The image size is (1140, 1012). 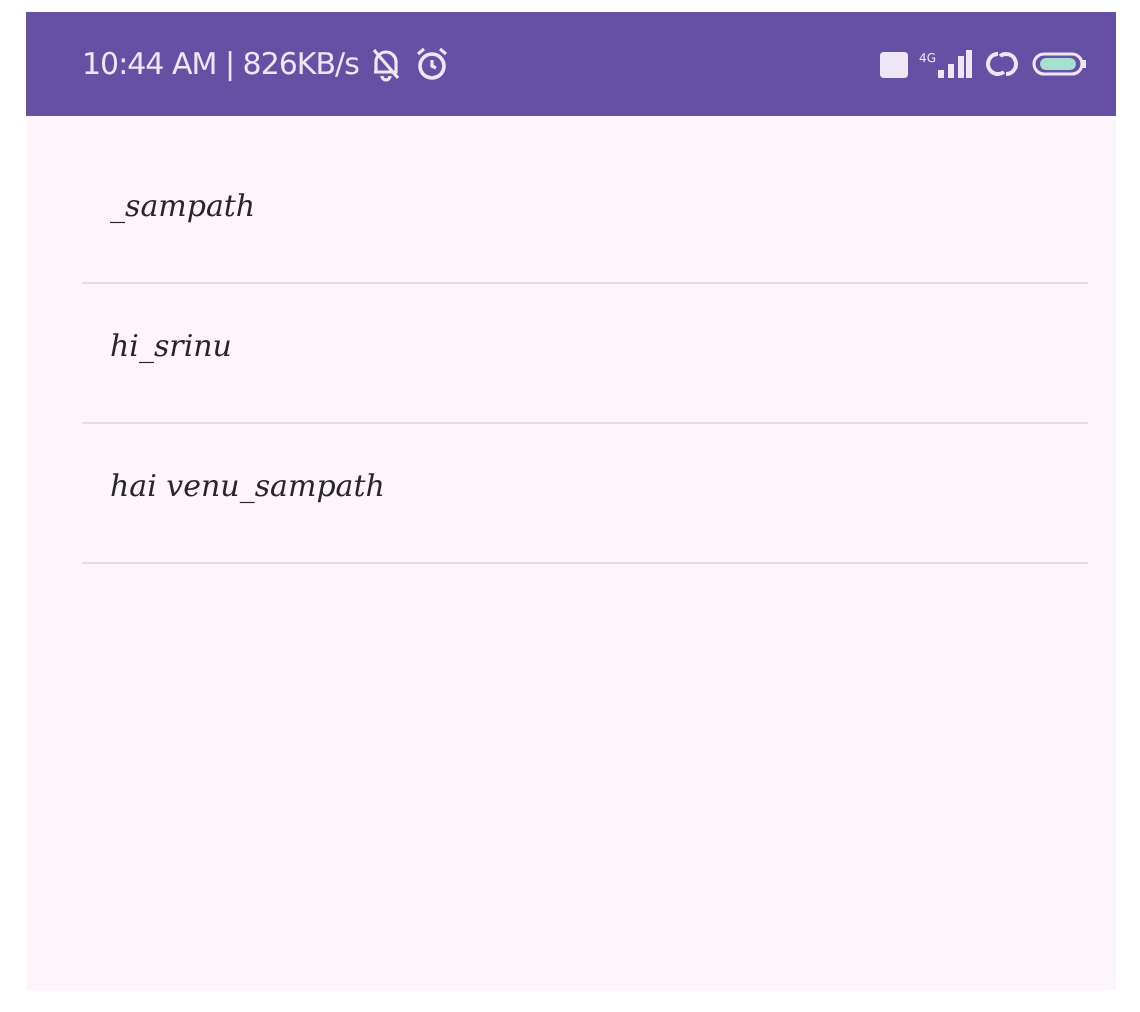 What do you see at coordinates (183, 205) in the screenshot?
I see `item-label: _sampath` at bounding box center [183, 205].